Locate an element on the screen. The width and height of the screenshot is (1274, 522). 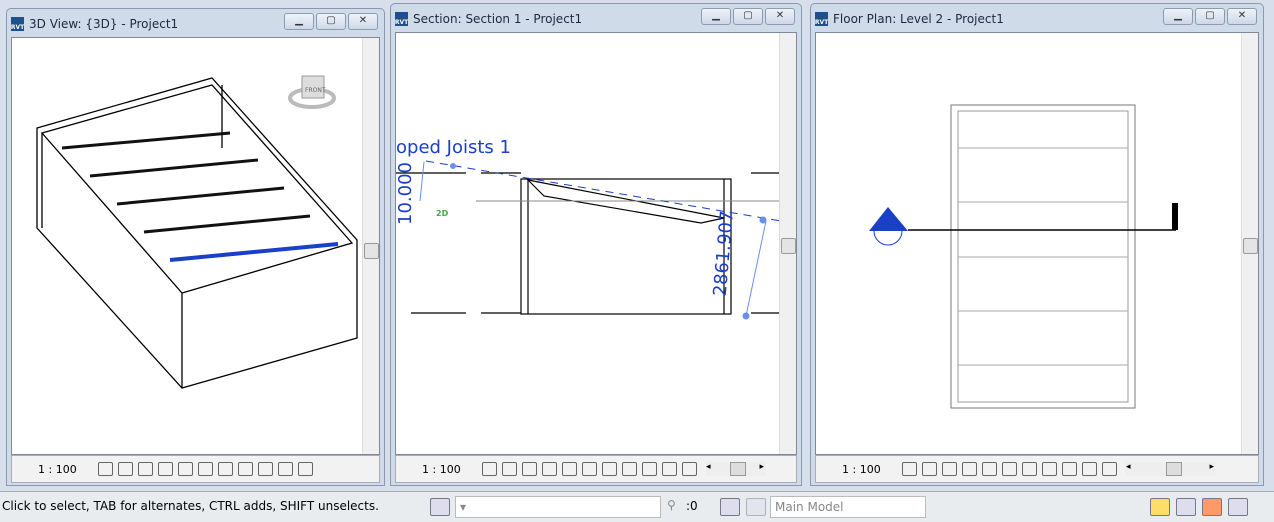
joist-tag: oped Joists 1 is located at coordinates (453, 147).